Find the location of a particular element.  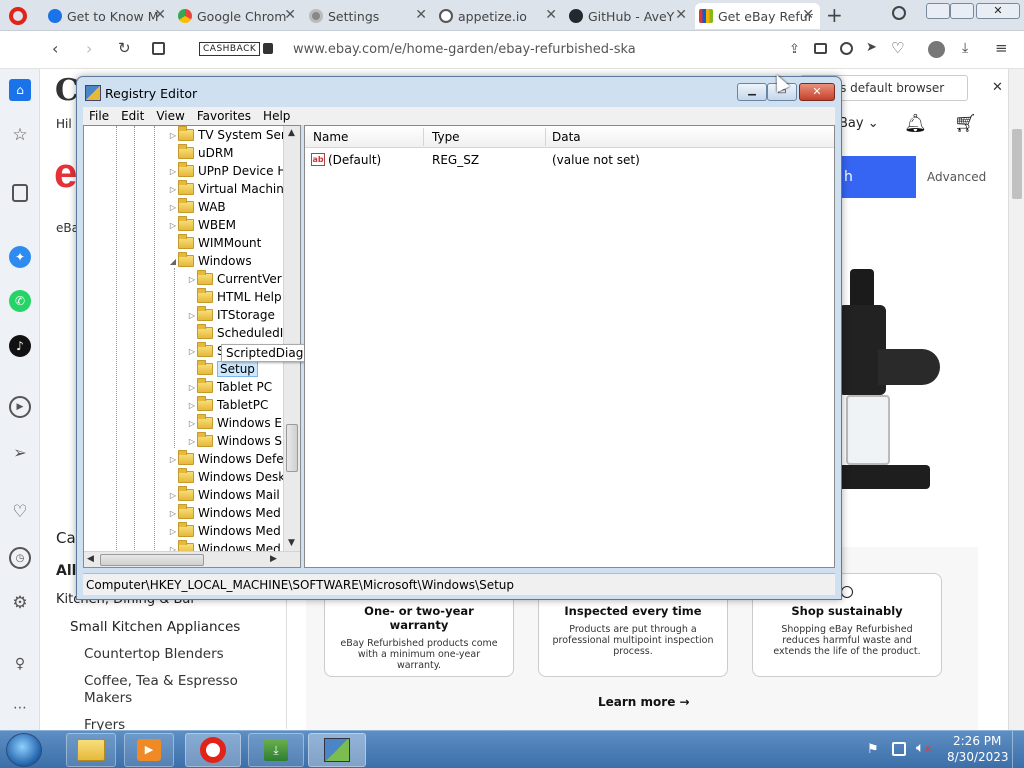

tree-hscrollbar: ◀ ▶ is located at coordinates (192, 559).